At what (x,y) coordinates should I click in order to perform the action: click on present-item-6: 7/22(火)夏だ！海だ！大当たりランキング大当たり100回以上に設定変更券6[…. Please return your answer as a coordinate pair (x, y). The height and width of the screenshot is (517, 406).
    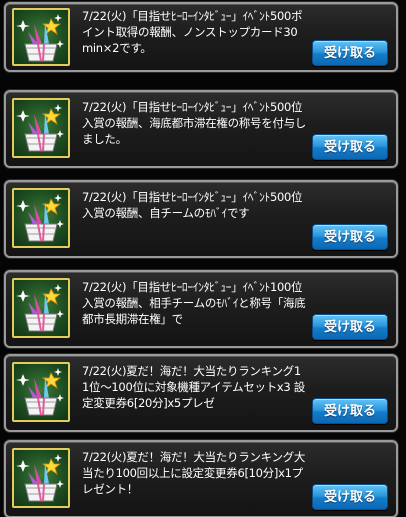
    Looking at the image, I should click on (201, 478).